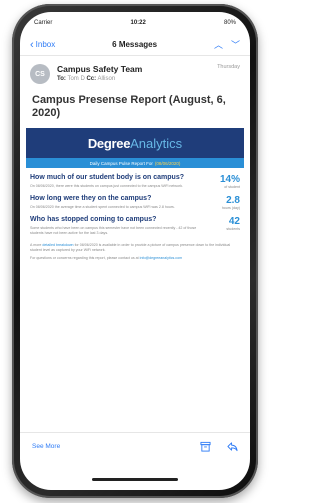  What do you see at coordinates (76, 79) in the screenshot?
I see `to-name: Tom D` at bounding box center [76, 79].